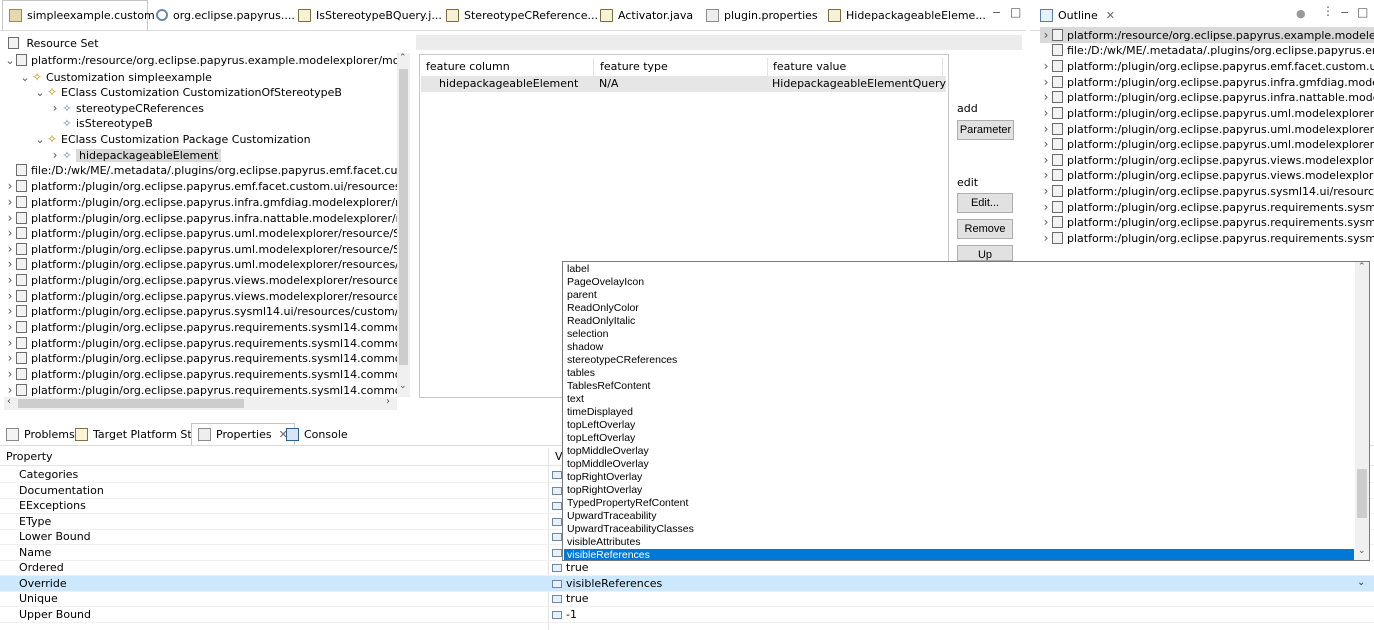 This screenshot has height=630, width=1374. I want to click on dropdown-option: visibleReferences, so click(608, 554).